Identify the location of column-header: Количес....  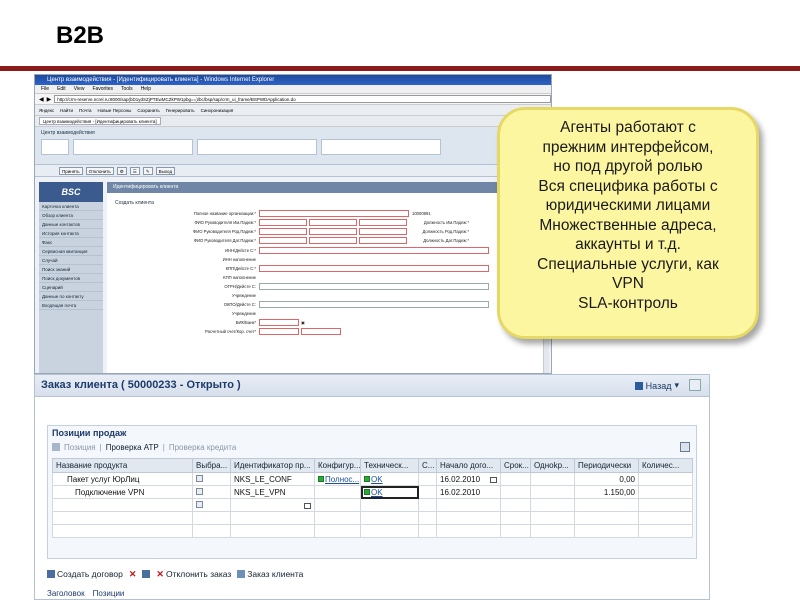
(665, 465).